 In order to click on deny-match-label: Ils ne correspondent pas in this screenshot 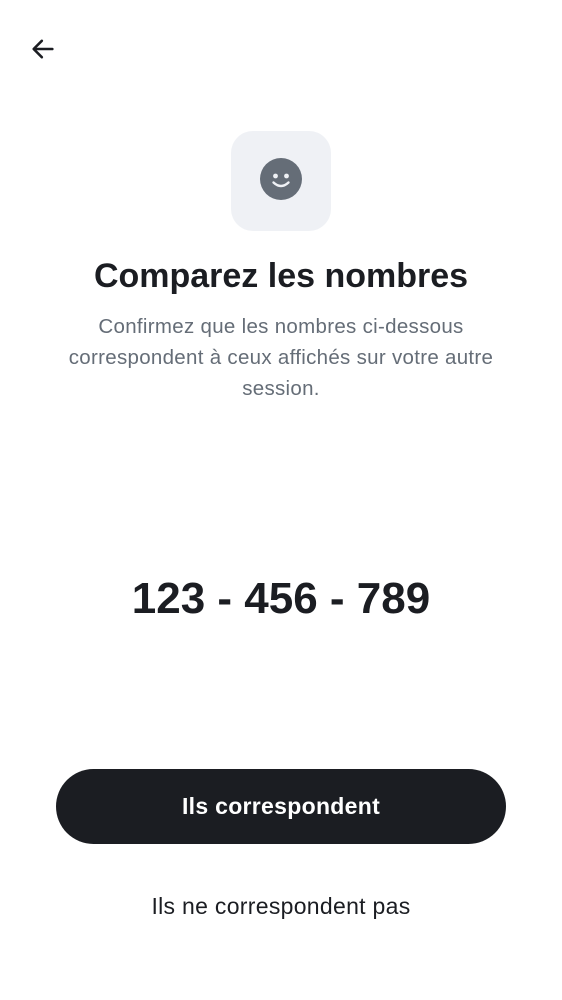, I will do `click(281, 905)`.